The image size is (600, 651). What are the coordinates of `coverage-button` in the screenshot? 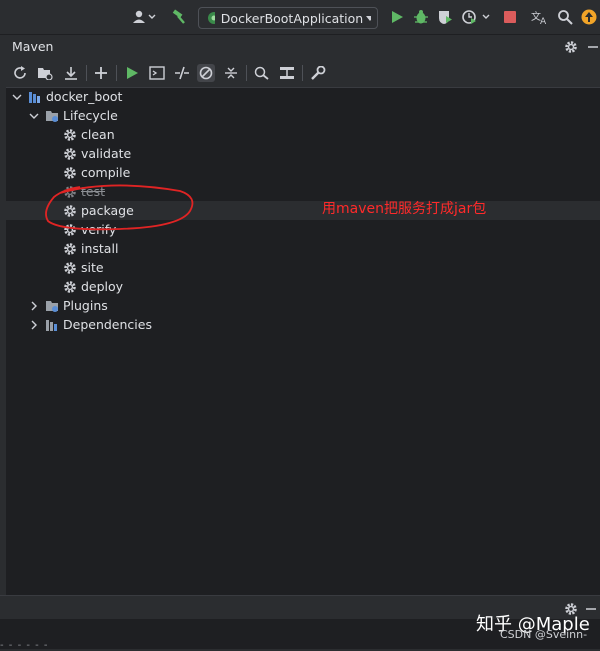 It's located at (445, 17).